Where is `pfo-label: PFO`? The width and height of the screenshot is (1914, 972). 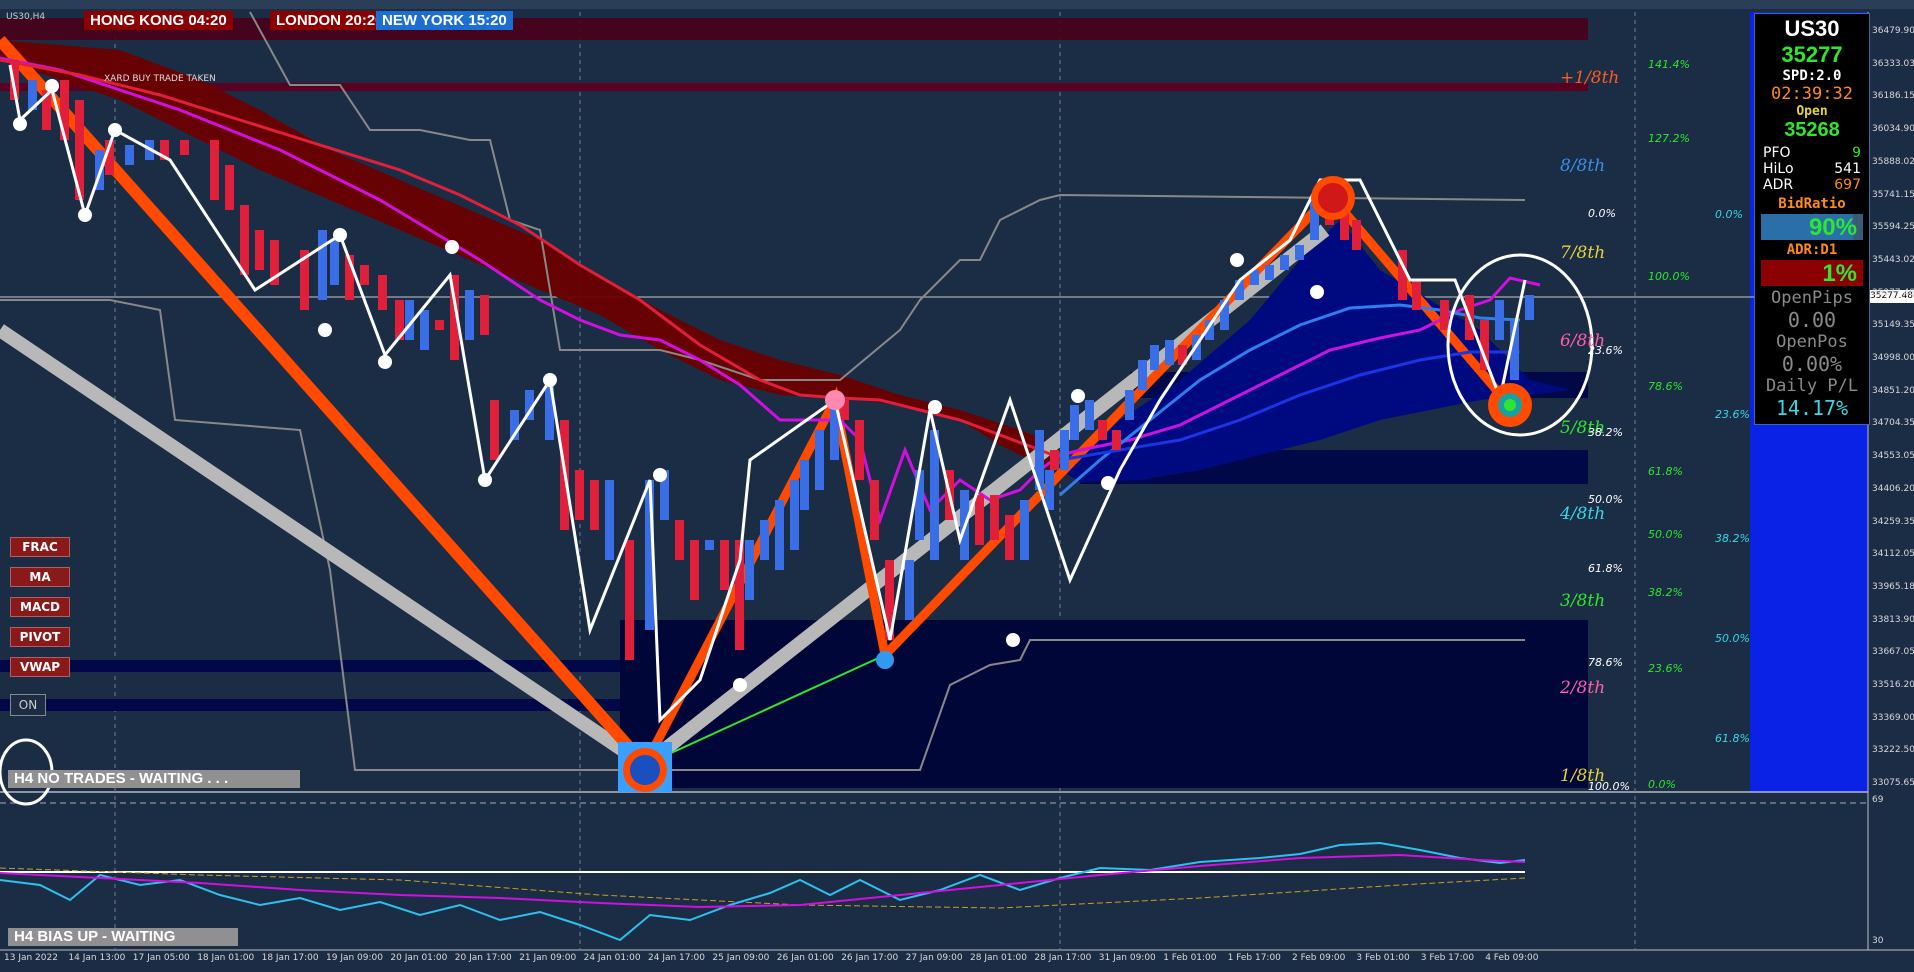 pfo-label: PFO is located at coordinates (1777, 153).